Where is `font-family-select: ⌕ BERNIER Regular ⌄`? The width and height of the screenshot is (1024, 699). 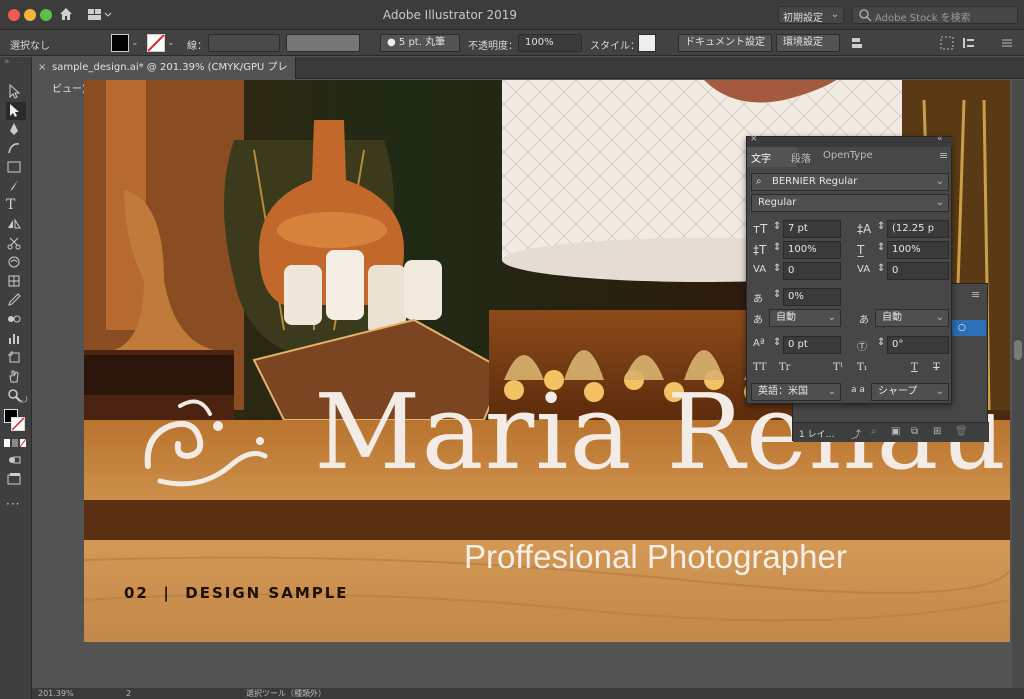 font-family-select: ⌕ BERNIER Regular ⌄ is located at coordinates (850, 182).